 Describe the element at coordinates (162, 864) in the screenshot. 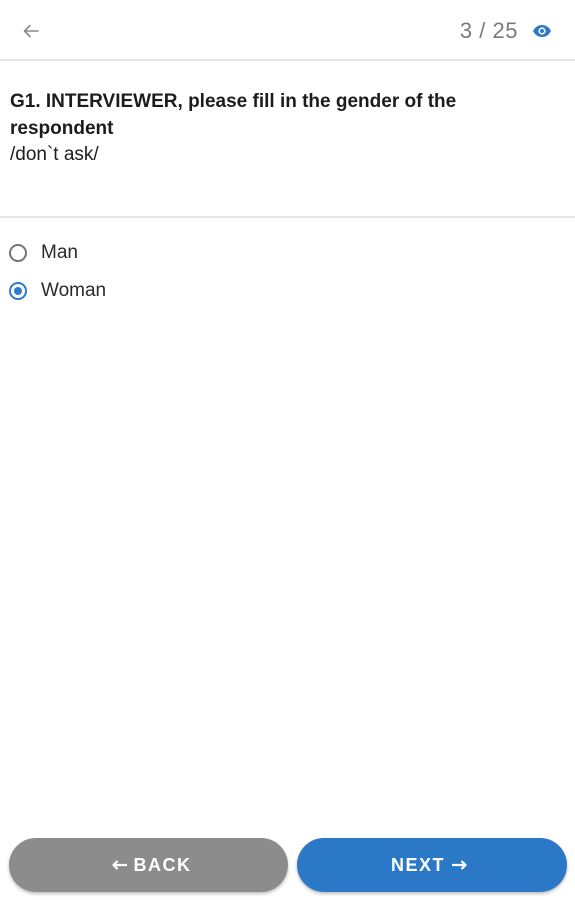

I see `back-button-label: BACK` at that location.